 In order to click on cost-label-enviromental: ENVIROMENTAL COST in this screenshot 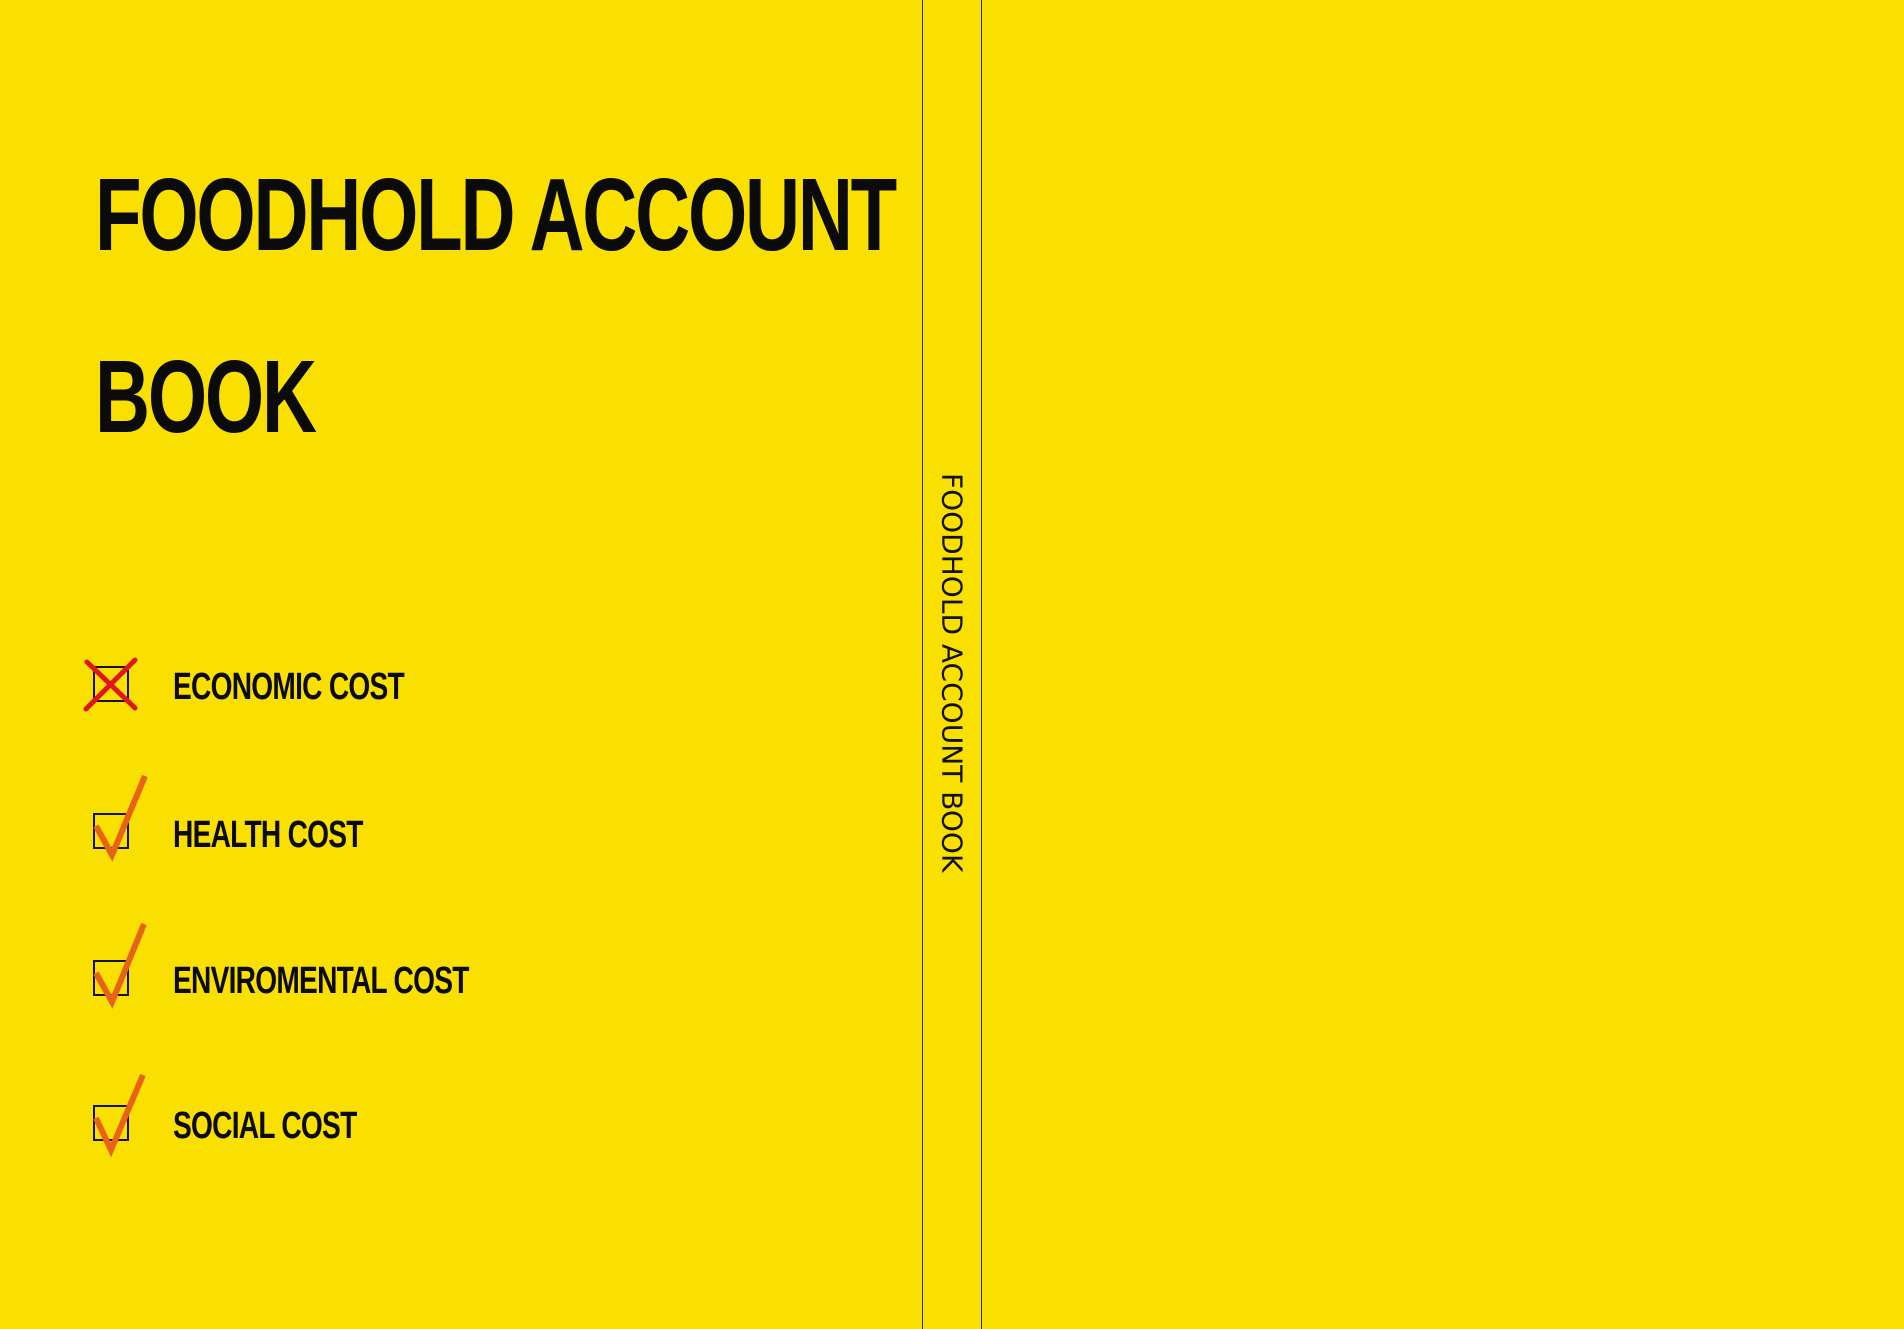, I will do `click(321, 981)`.